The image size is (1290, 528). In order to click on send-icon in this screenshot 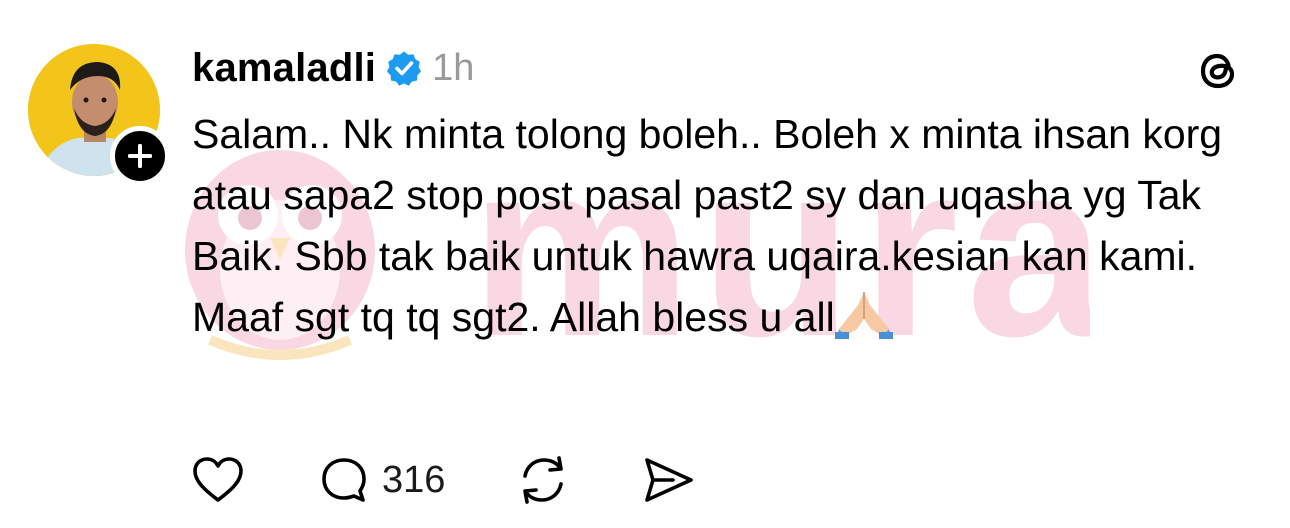, I will do `click(669, 480)`.